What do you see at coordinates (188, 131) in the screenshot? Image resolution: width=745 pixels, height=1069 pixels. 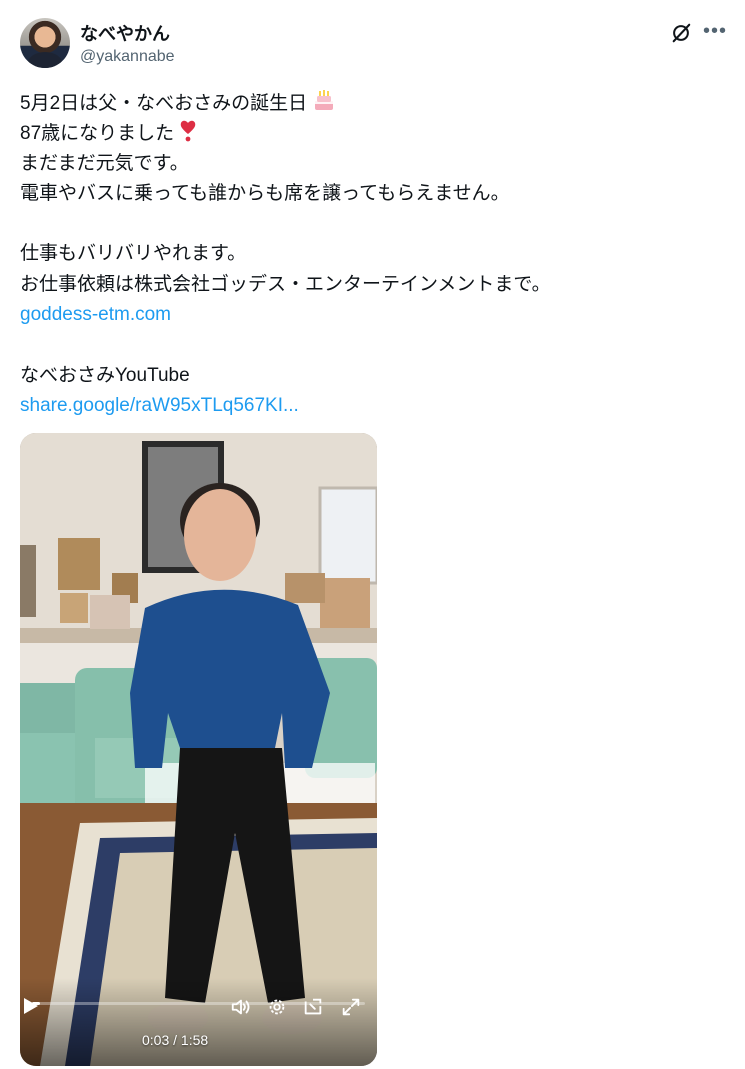 I see `red-exclamation-heart-icon` at bounding box center [188, 131].